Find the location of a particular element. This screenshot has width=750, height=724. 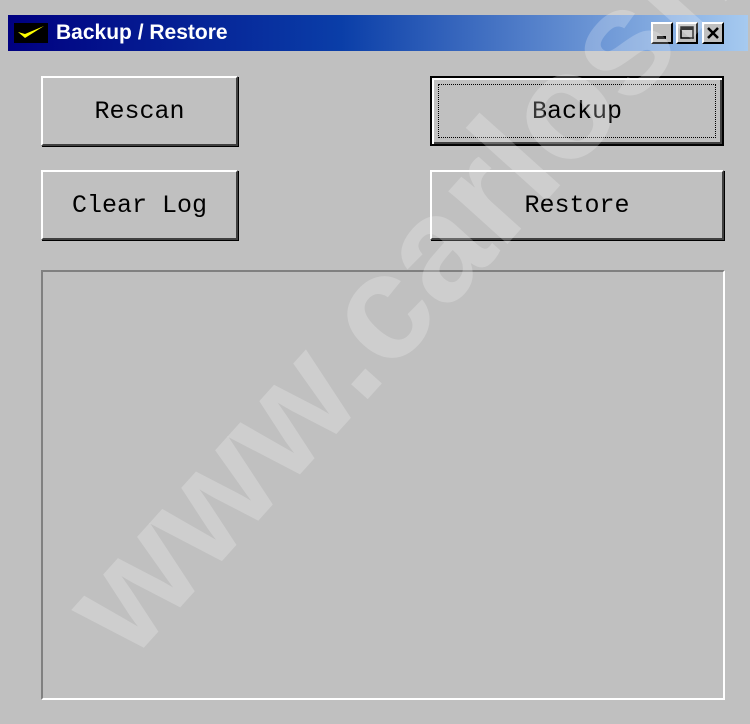

window-title: Backup / Restore is located at coordinates (142, 32).